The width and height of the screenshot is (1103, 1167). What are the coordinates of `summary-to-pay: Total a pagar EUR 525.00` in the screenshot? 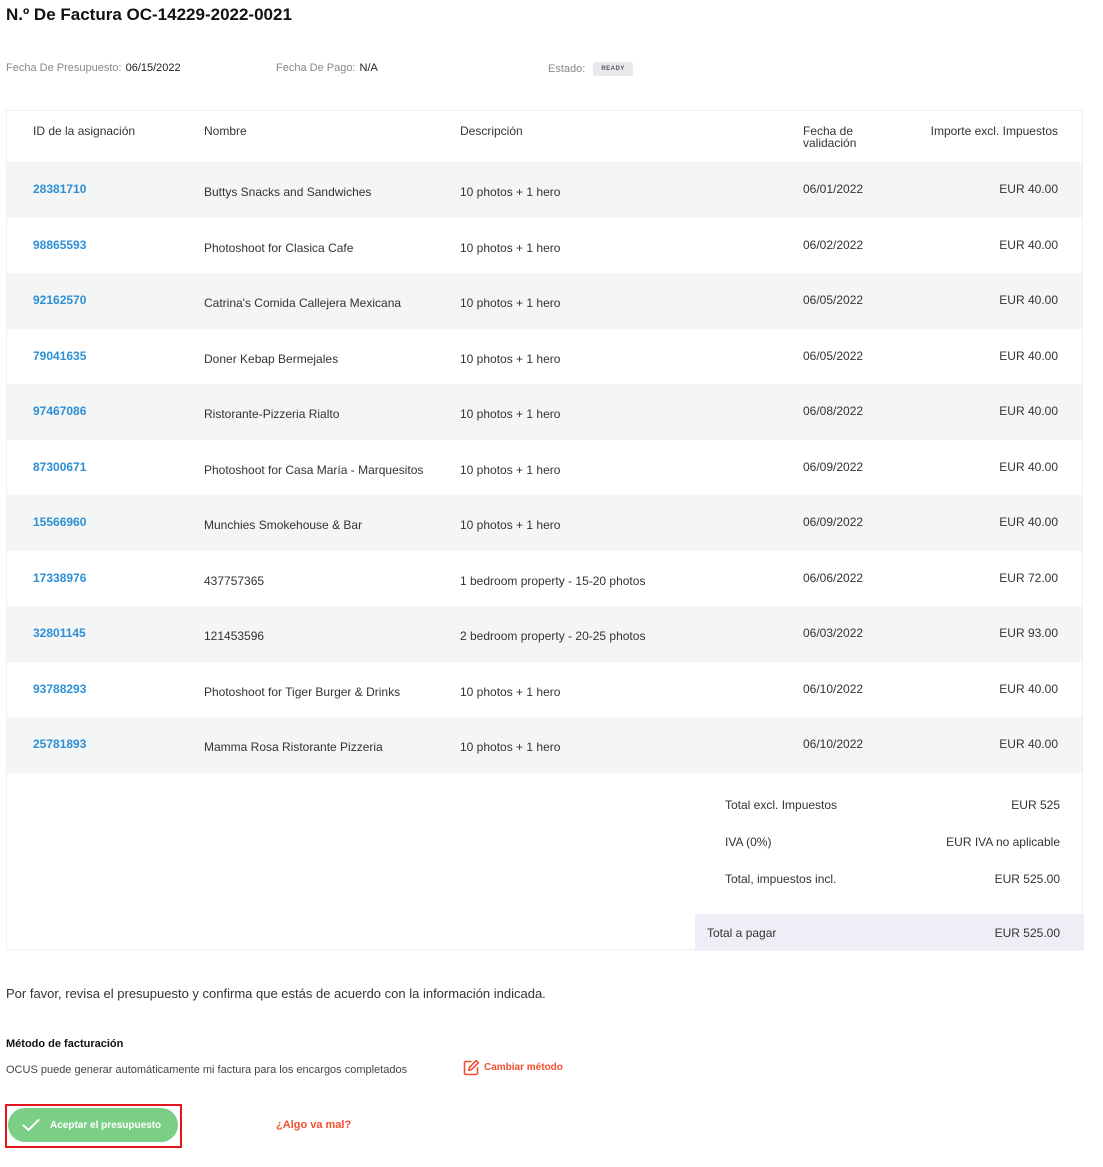 It's located at (889, 932).